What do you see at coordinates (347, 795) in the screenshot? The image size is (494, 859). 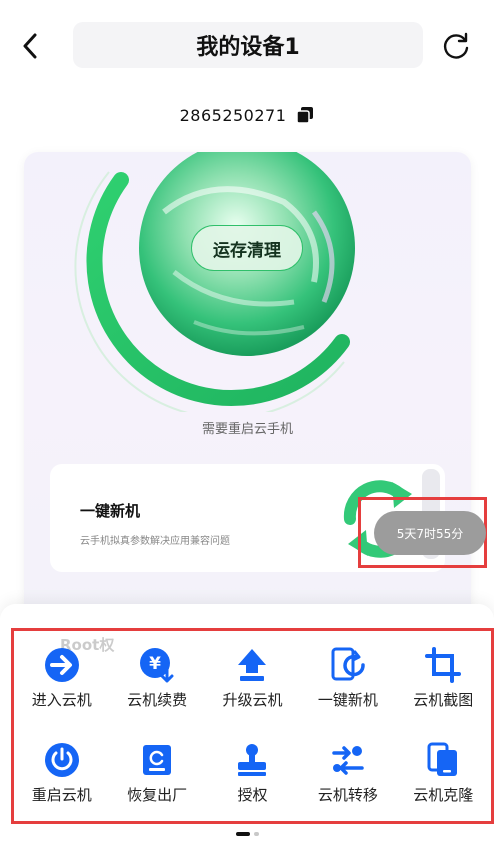 I see `action-label: 云机转移` at bounding box center [347, 795].